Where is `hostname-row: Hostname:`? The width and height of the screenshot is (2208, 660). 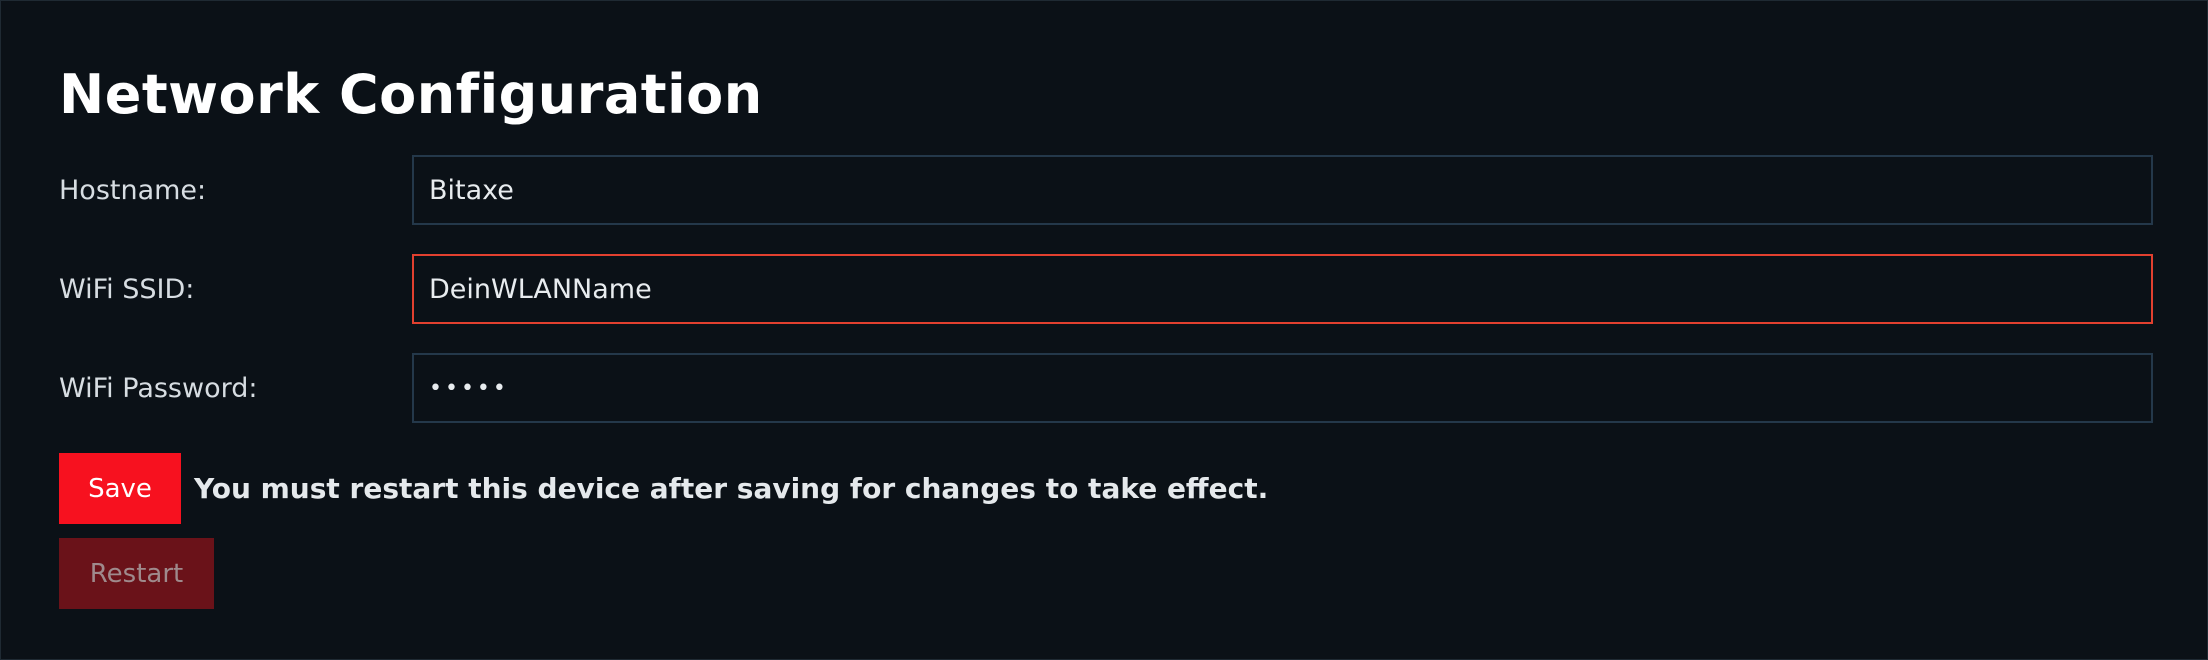 hostname-row: Hostname: is located at coordinates (1107, 191).